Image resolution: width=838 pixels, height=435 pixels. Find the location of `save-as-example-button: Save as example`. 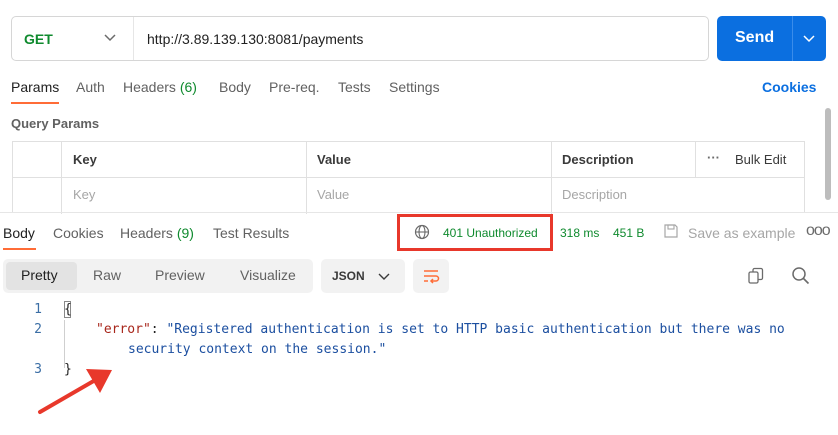

save-as-example-button: Save as example is located at coordinates (741, 233).